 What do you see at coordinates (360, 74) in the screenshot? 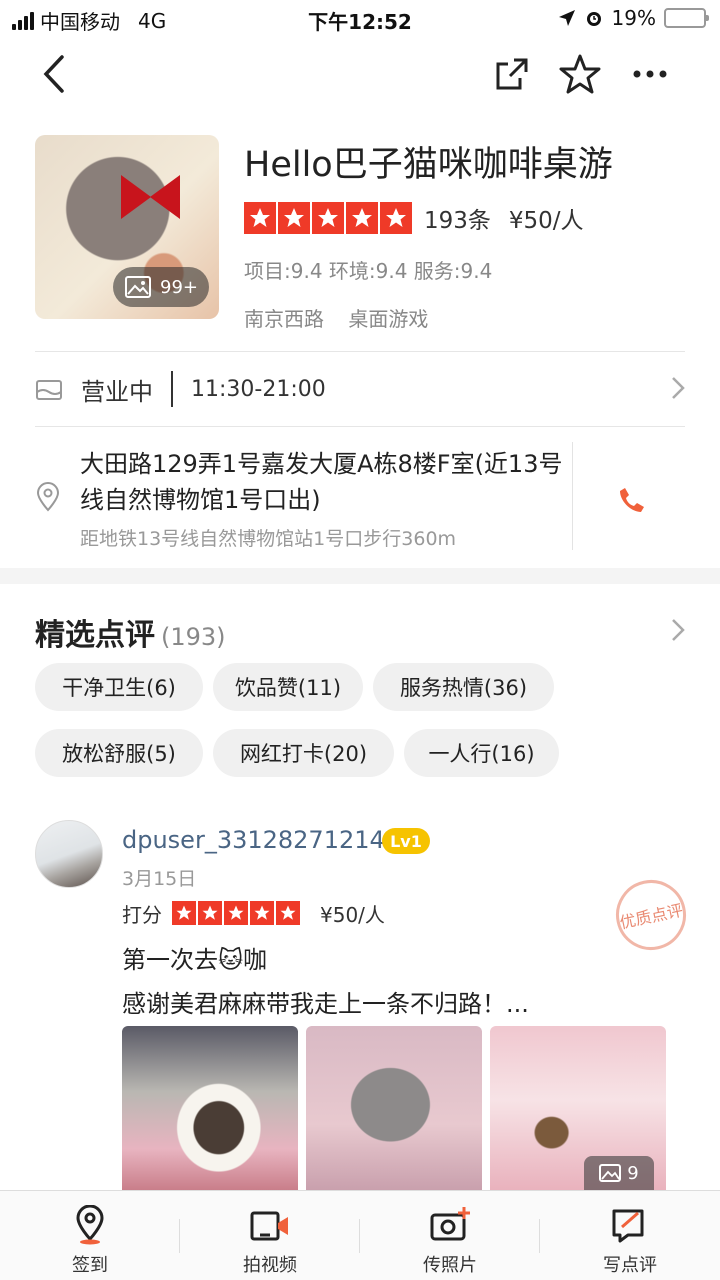
I see `nav-bar` at bounding box center [360, 74].